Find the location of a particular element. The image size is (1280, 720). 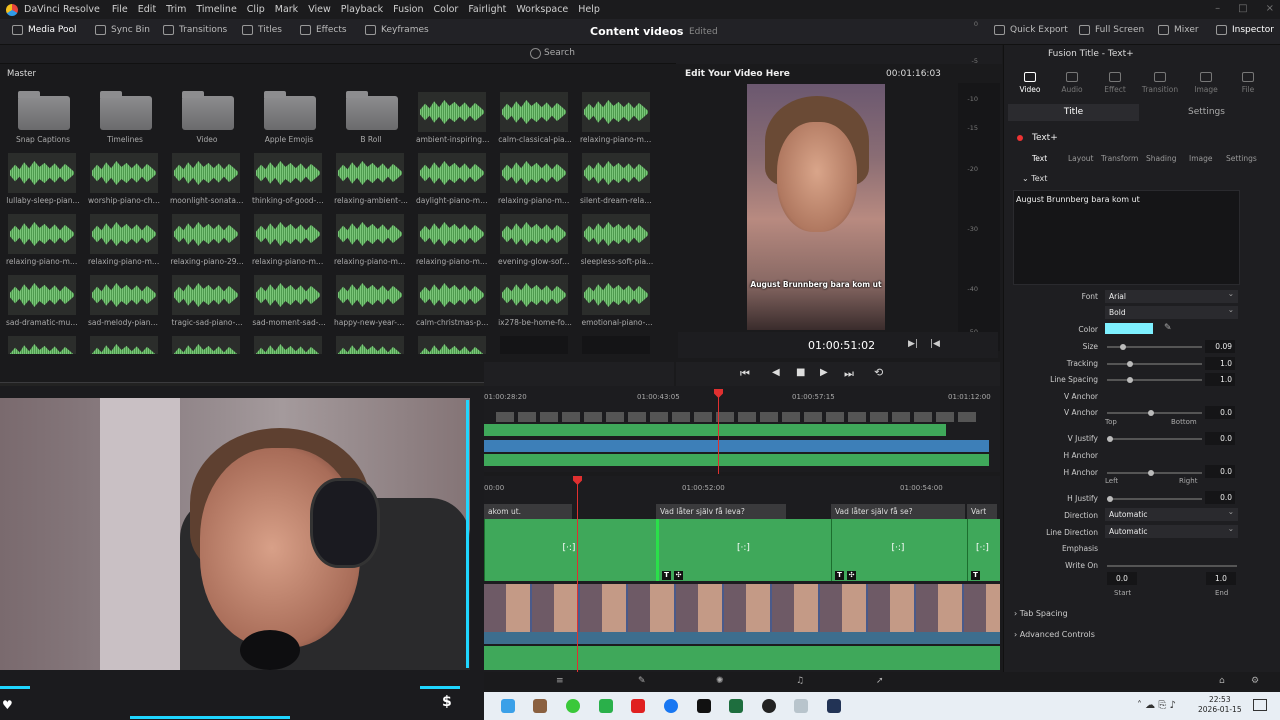

tab-title: Title is located at coordinates (1073, 112).